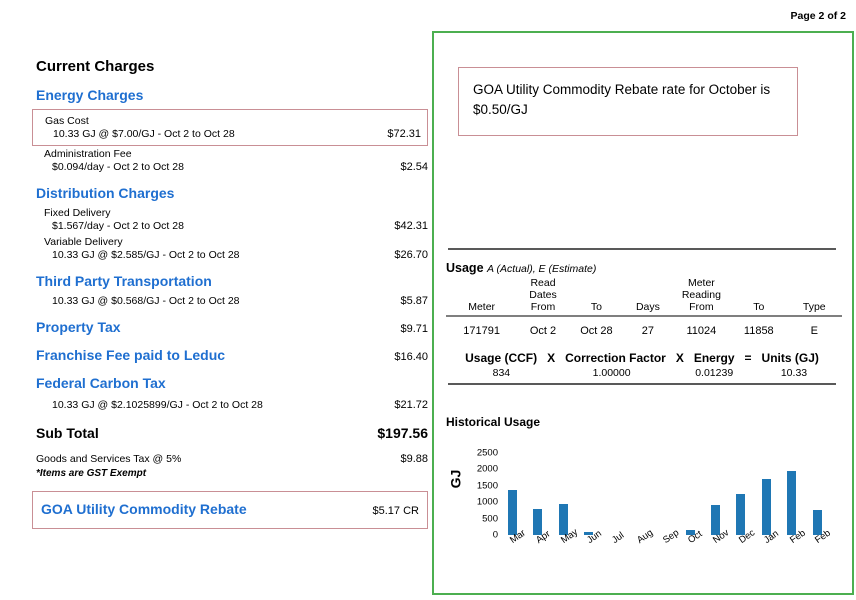  What do you see at coordinates (542, 269) in the screenshot?
I see `usage-title-legend: A (Actual), E (Estimate)` at bounding box center [542, 269].